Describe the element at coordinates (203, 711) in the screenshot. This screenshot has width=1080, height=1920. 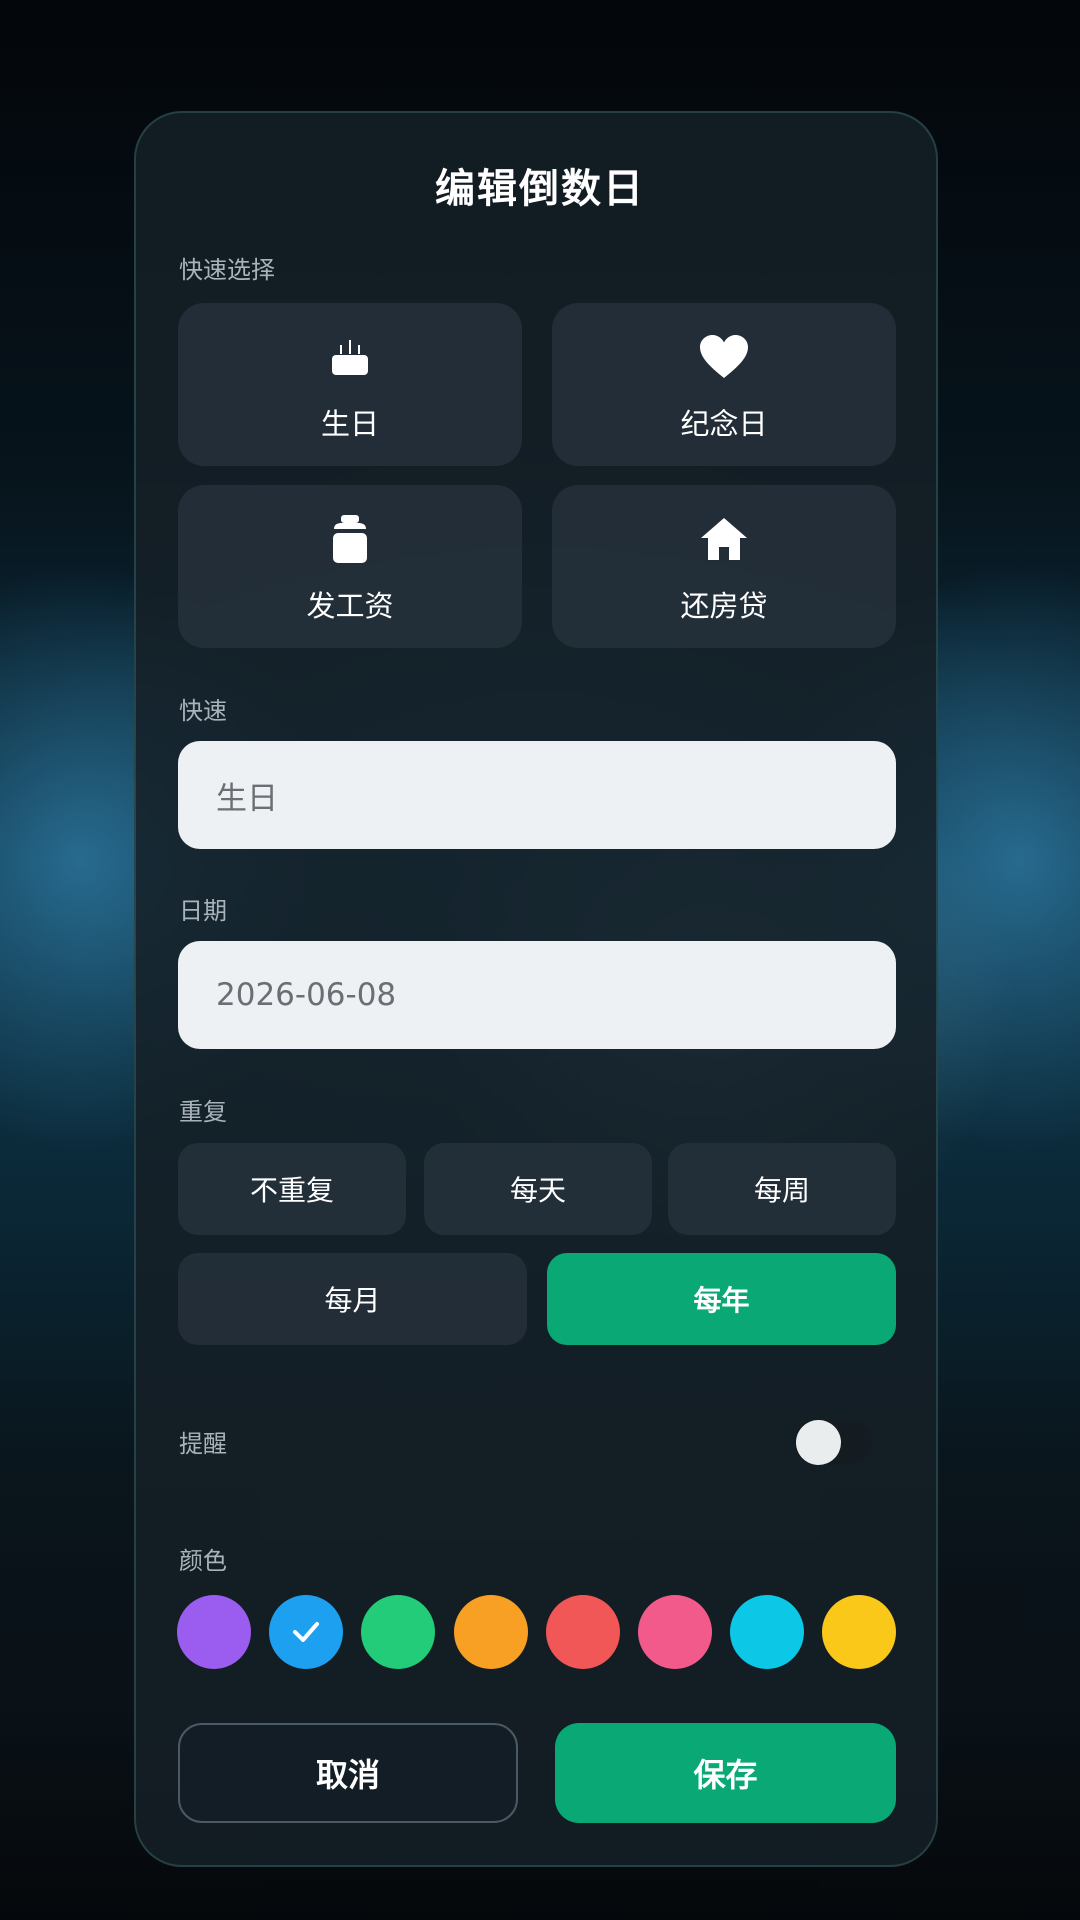
I see `name-field-label: 快速` at that location.